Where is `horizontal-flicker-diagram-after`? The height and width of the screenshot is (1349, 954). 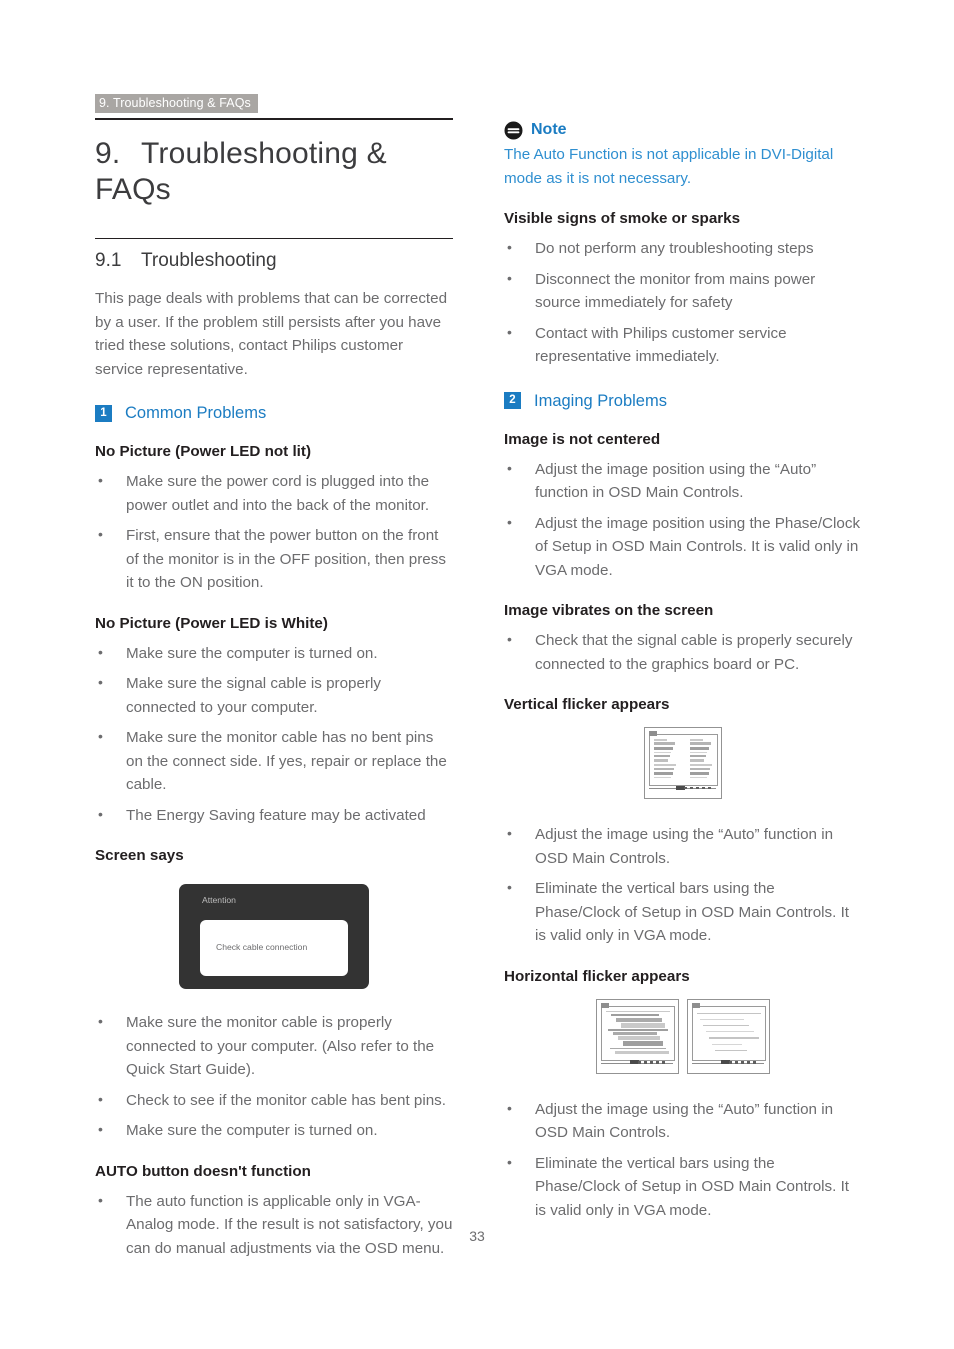
horizontal-flicker-diagram-after is located at coordinates (728, 1036).